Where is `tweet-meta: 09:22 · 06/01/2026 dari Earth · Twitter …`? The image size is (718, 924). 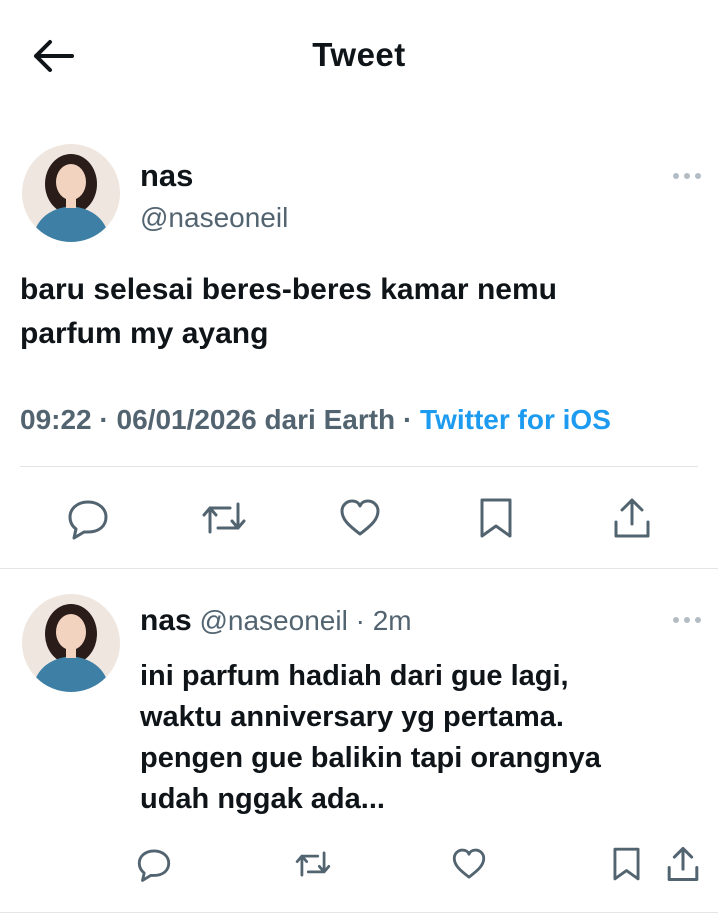 tweet-meta: 09:22 · 06/01/2026 dari Earth · Twitter … is located at coordinates (315, 420).